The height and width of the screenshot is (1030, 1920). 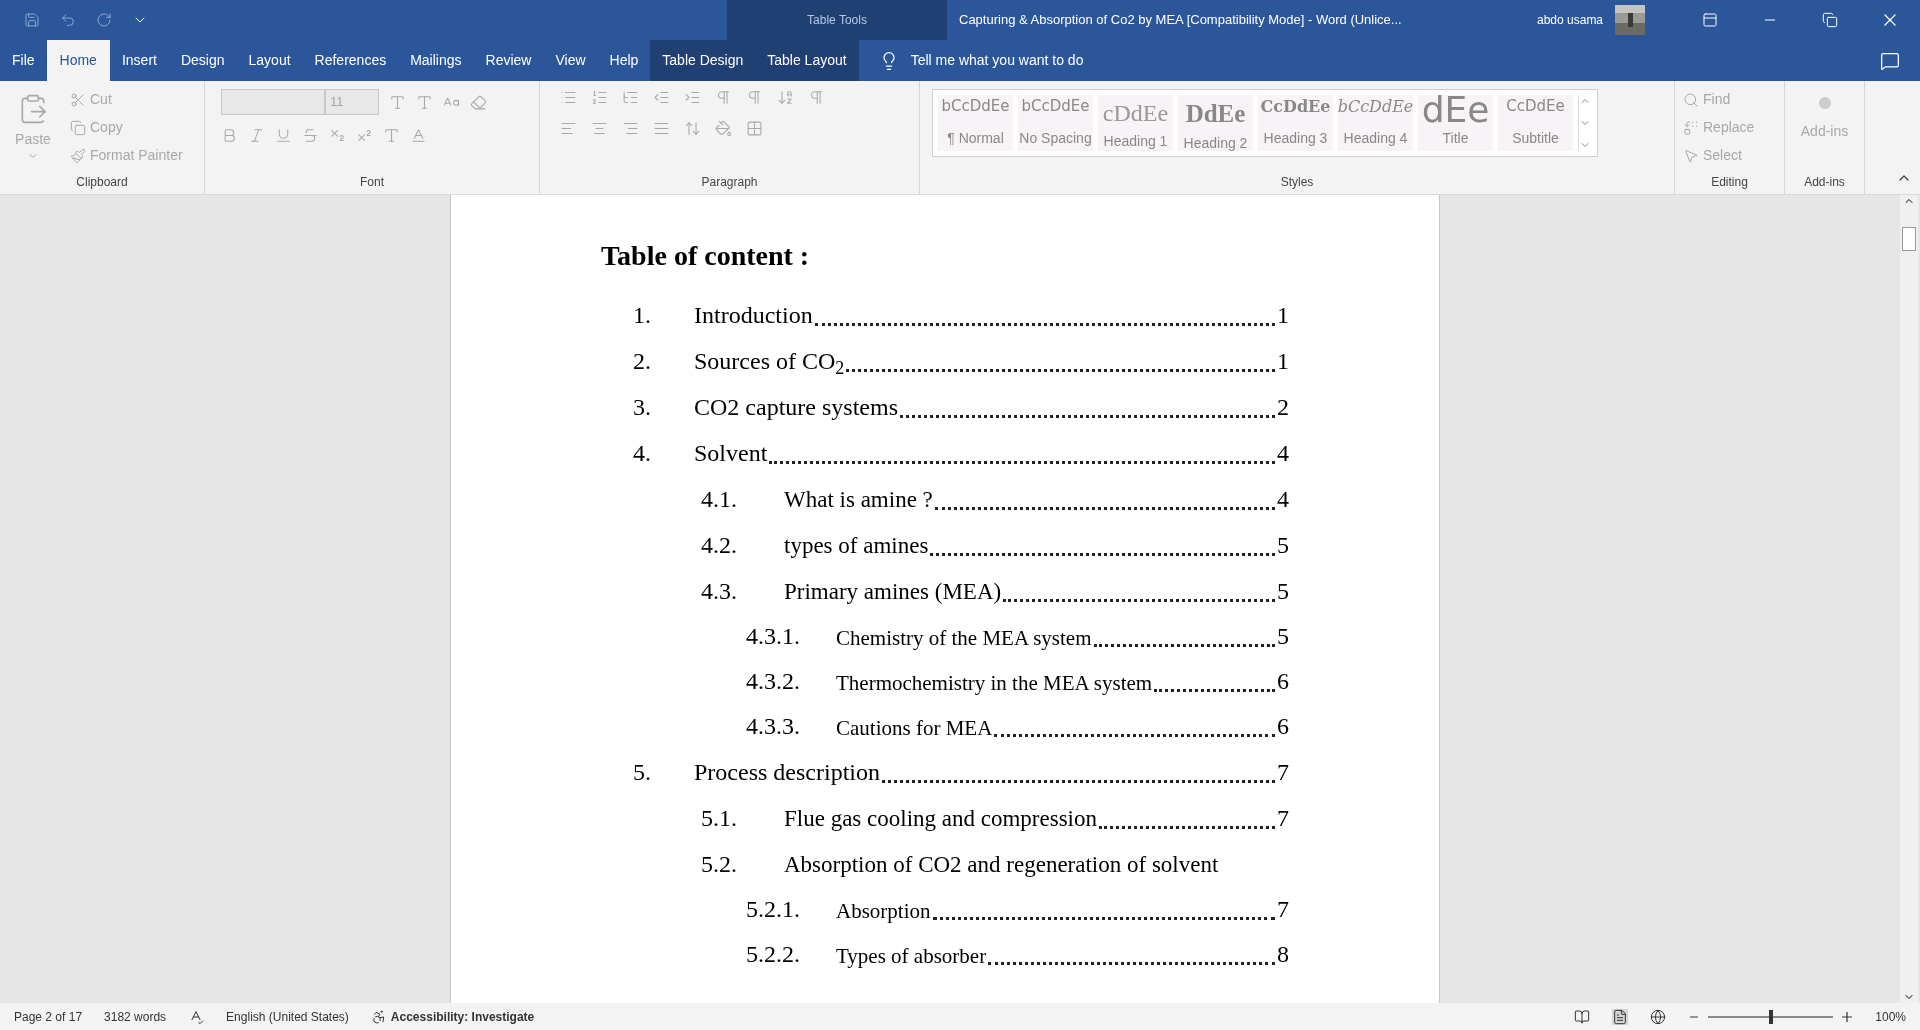 What do you see at coordinates (911, 956) in the screenshot?
I see `toc-title: Types of absorber` at bounding box center [911, 956].